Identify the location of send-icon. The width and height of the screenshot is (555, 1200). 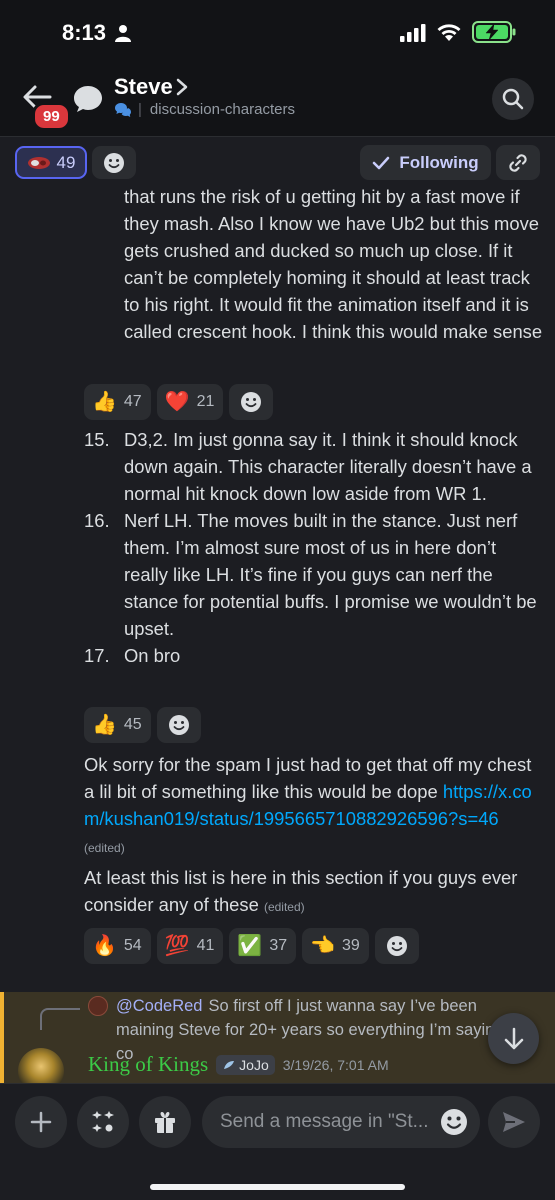
(514, 1122).